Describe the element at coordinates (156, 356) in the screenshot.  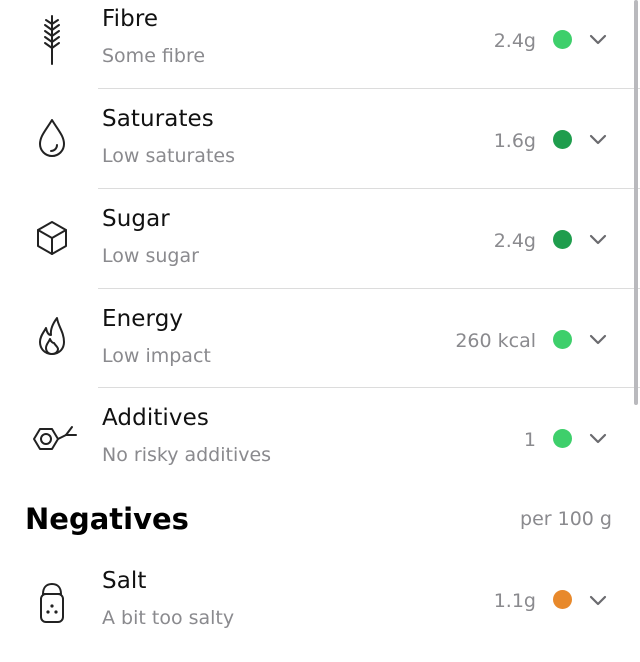
I see `nutrient-subtitle: Low impact` at that location.